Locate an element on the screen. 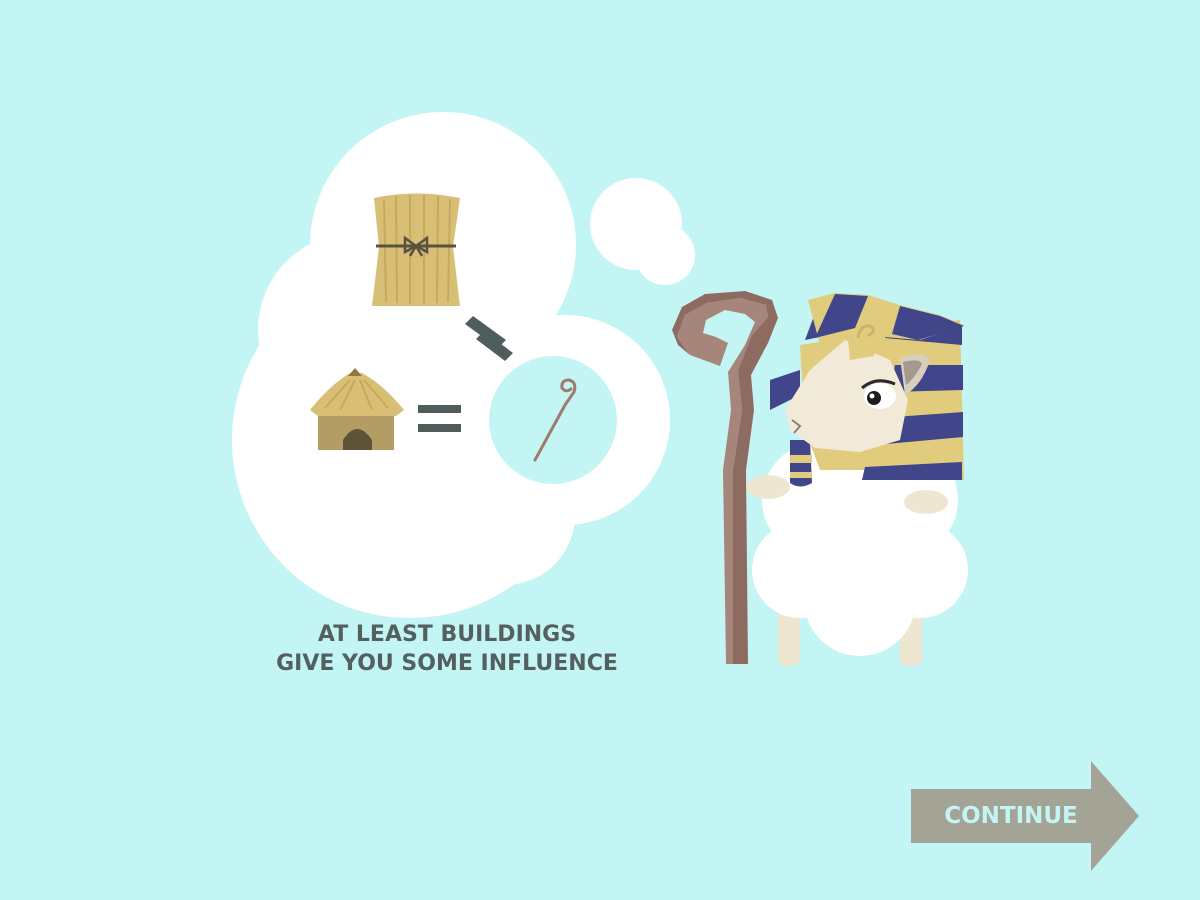 The image size is (1200, 900). pharaoh-sheep is located at coordinates (857, 479).